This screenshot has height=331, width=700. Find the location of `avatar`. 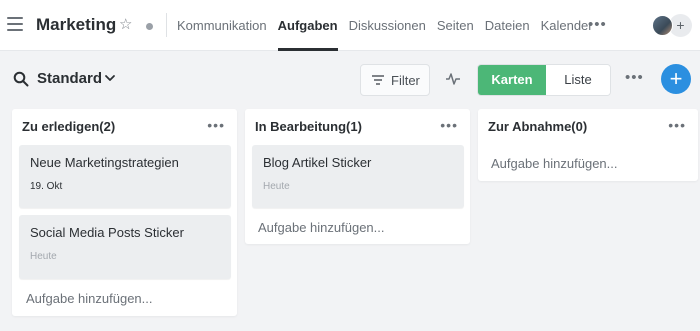

avatar is located at coordinates (662, 25).